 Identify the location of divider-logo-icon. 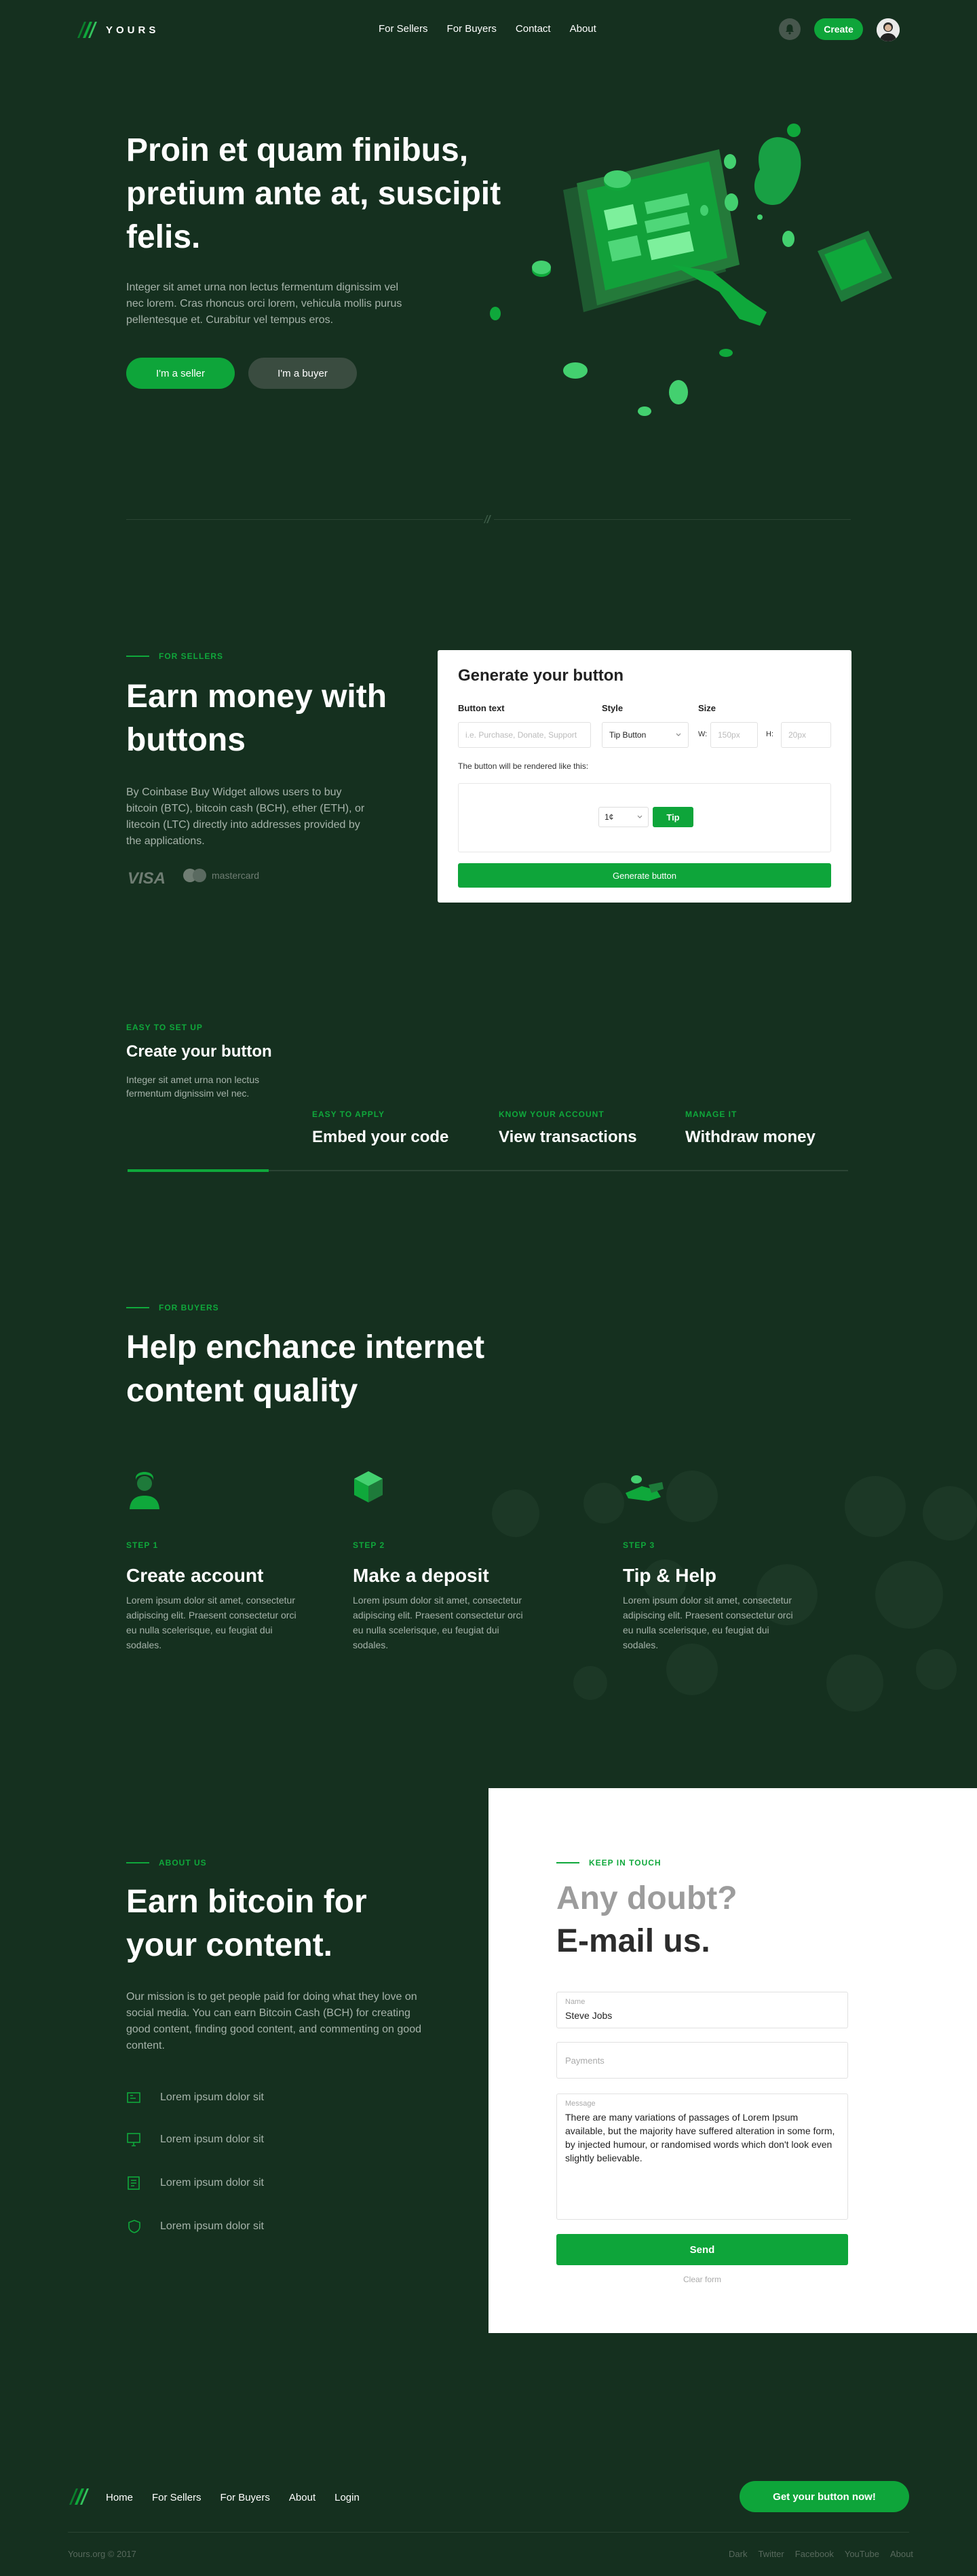
(488, 519).